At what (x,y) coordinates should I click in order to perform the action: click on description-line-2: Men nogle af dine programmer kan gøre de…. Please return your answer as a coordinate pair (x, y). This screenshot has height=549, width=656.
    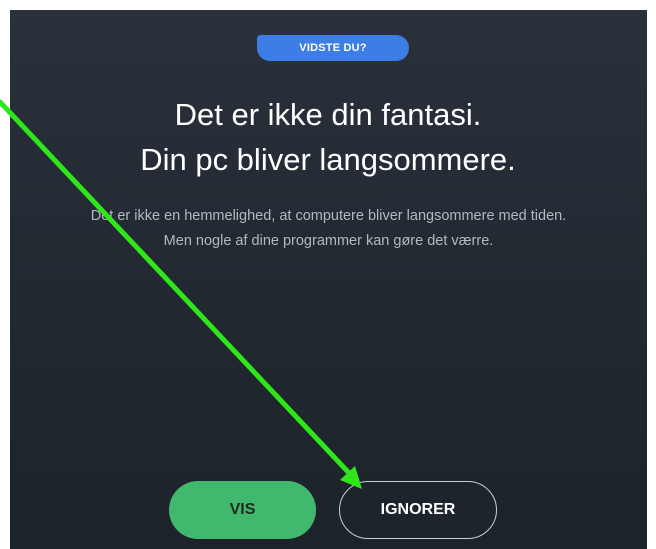
    Looking at the image, I should click on (328, 241).